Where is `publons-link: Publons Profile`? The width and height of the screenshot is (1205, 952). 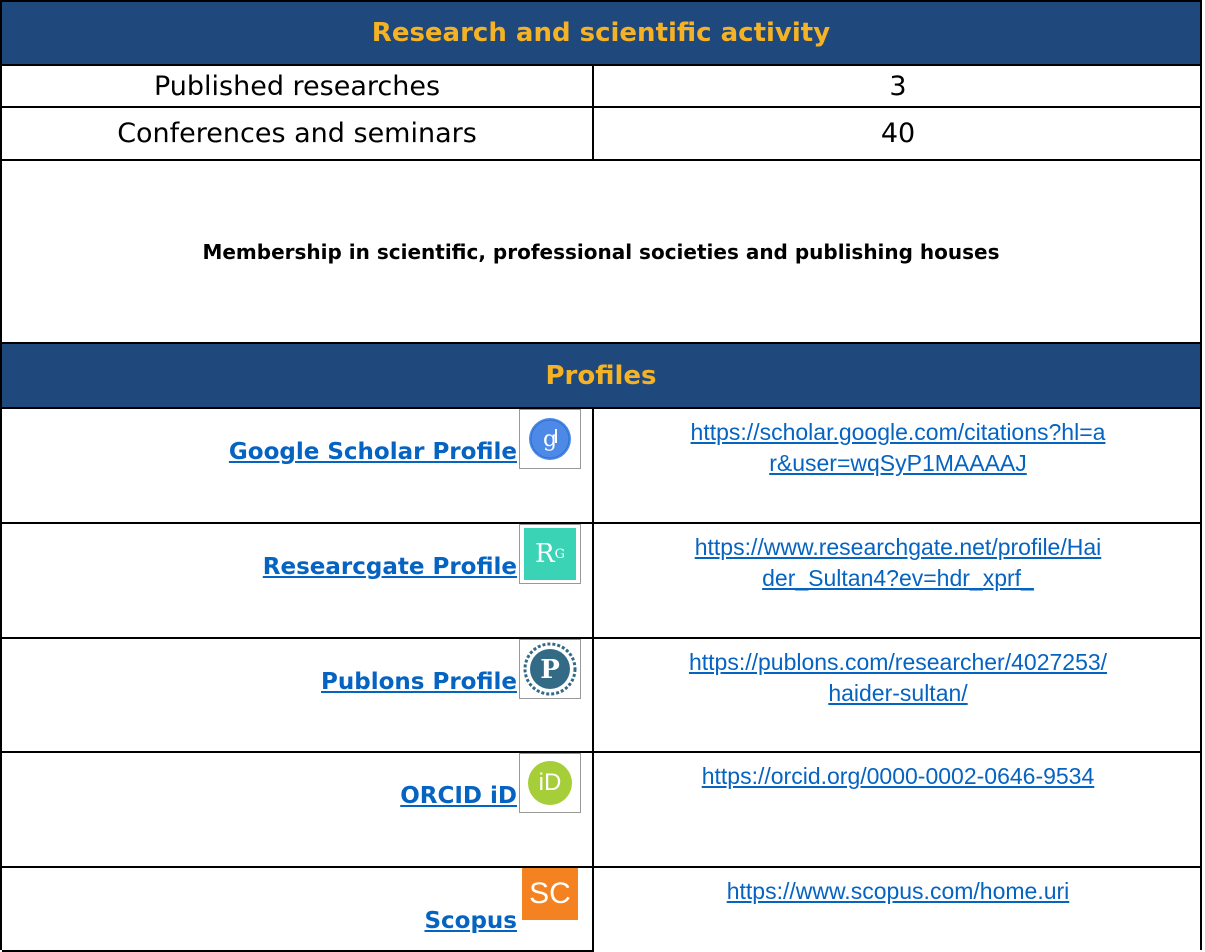 publons-link: Publons Profile is located at coordinates (419, 682).